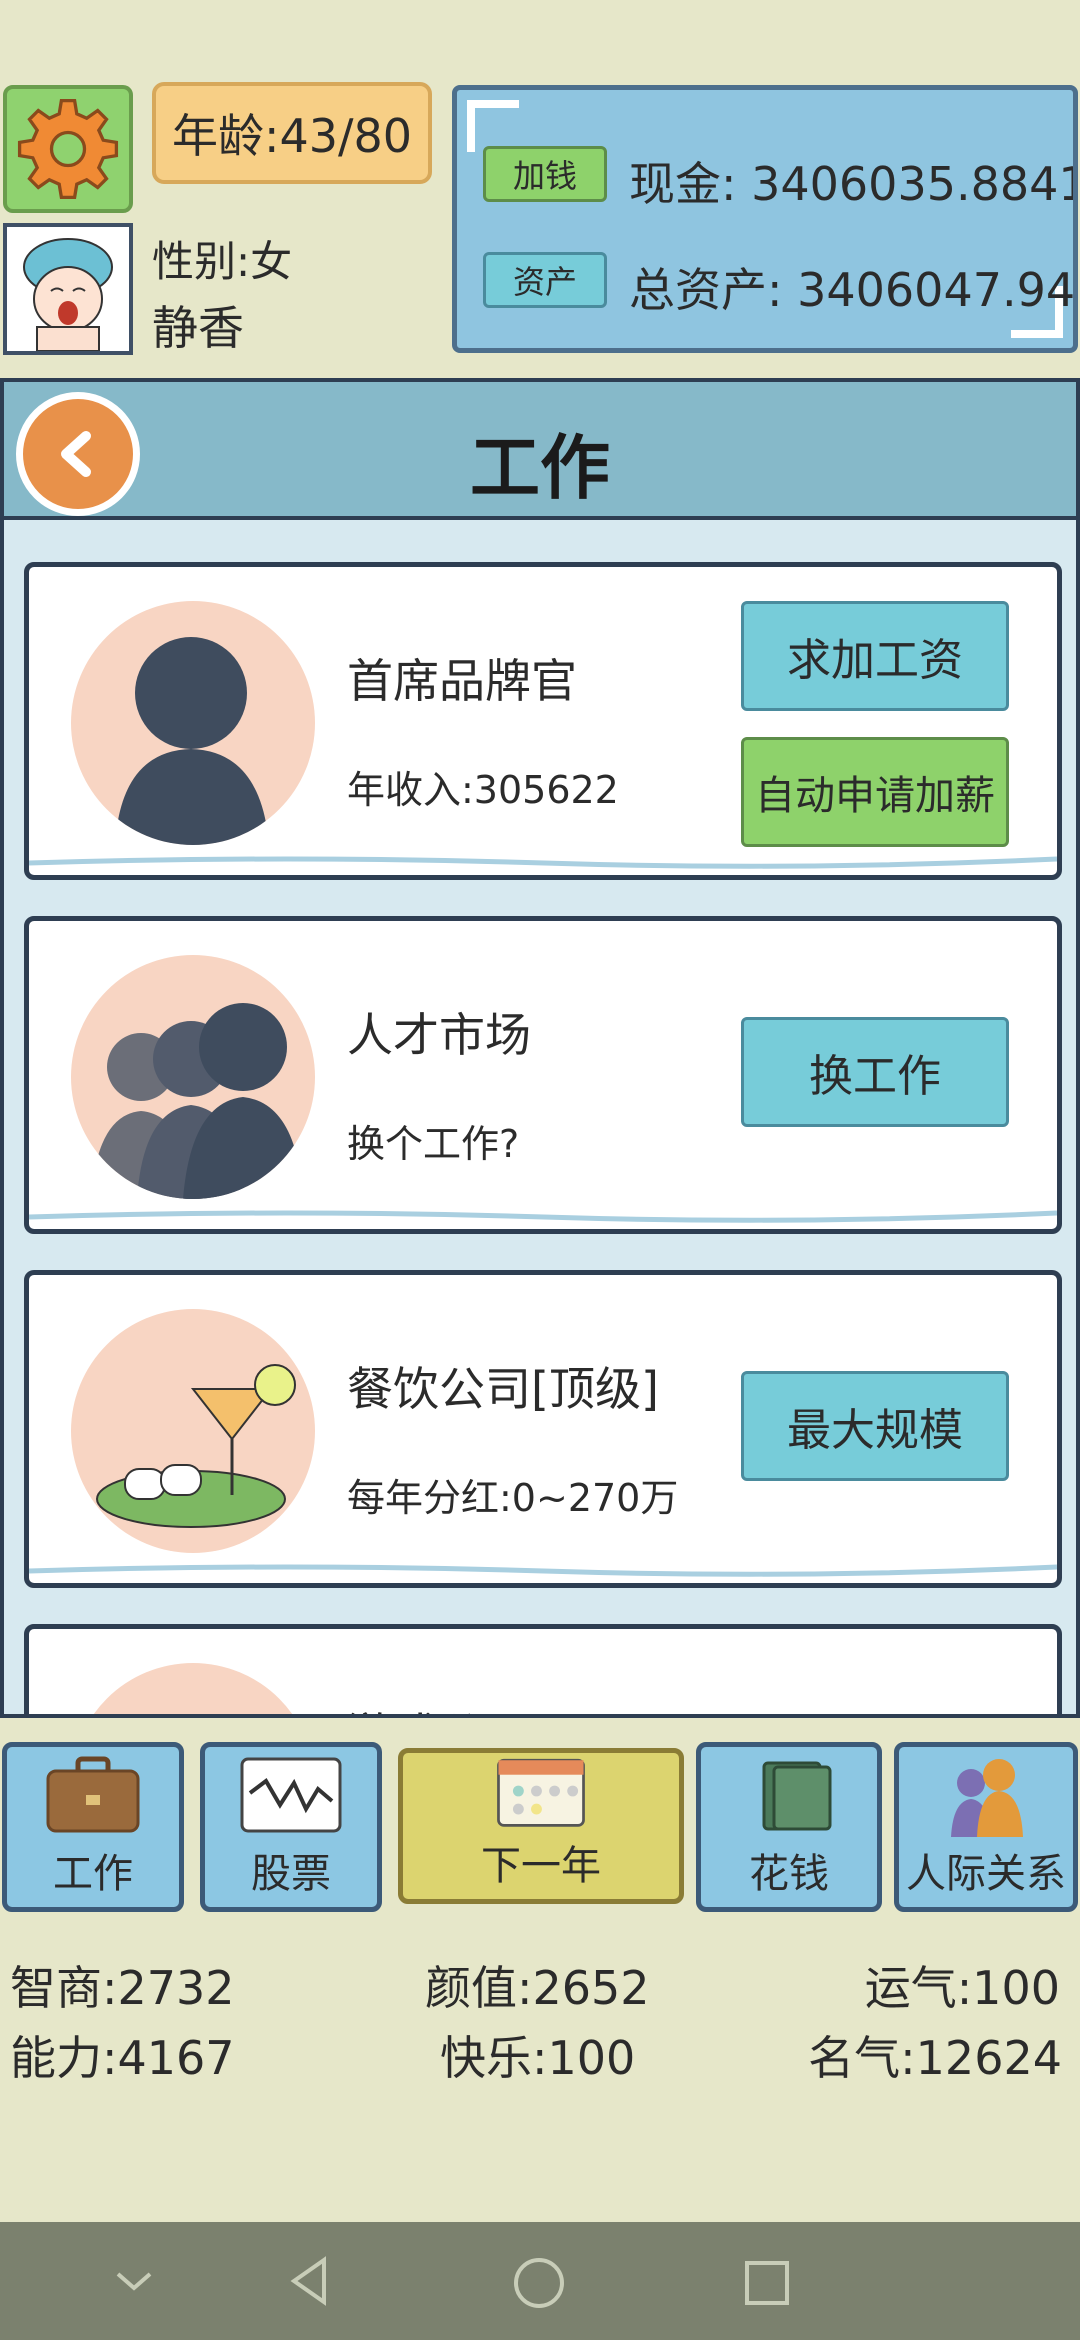 This screenshot has width=1080, height=2340. I want to click on job-image, so click(193, 723).